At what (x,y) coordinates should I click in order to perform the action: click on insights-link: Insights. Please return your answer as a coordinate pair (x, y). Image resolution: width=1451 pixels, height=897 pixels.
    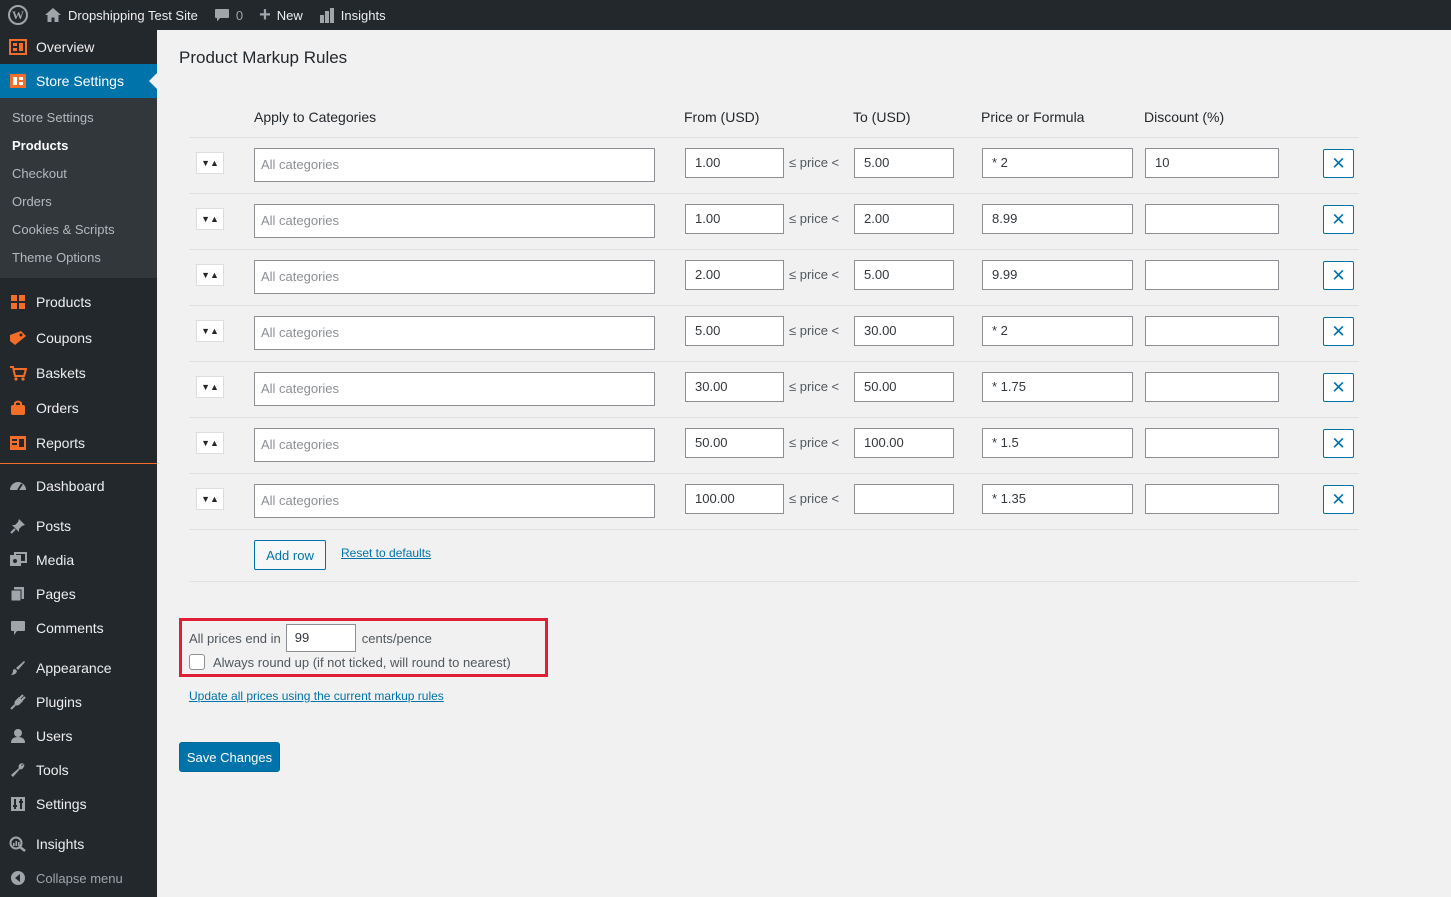
    Looking at the image, I should click on (352, 15).